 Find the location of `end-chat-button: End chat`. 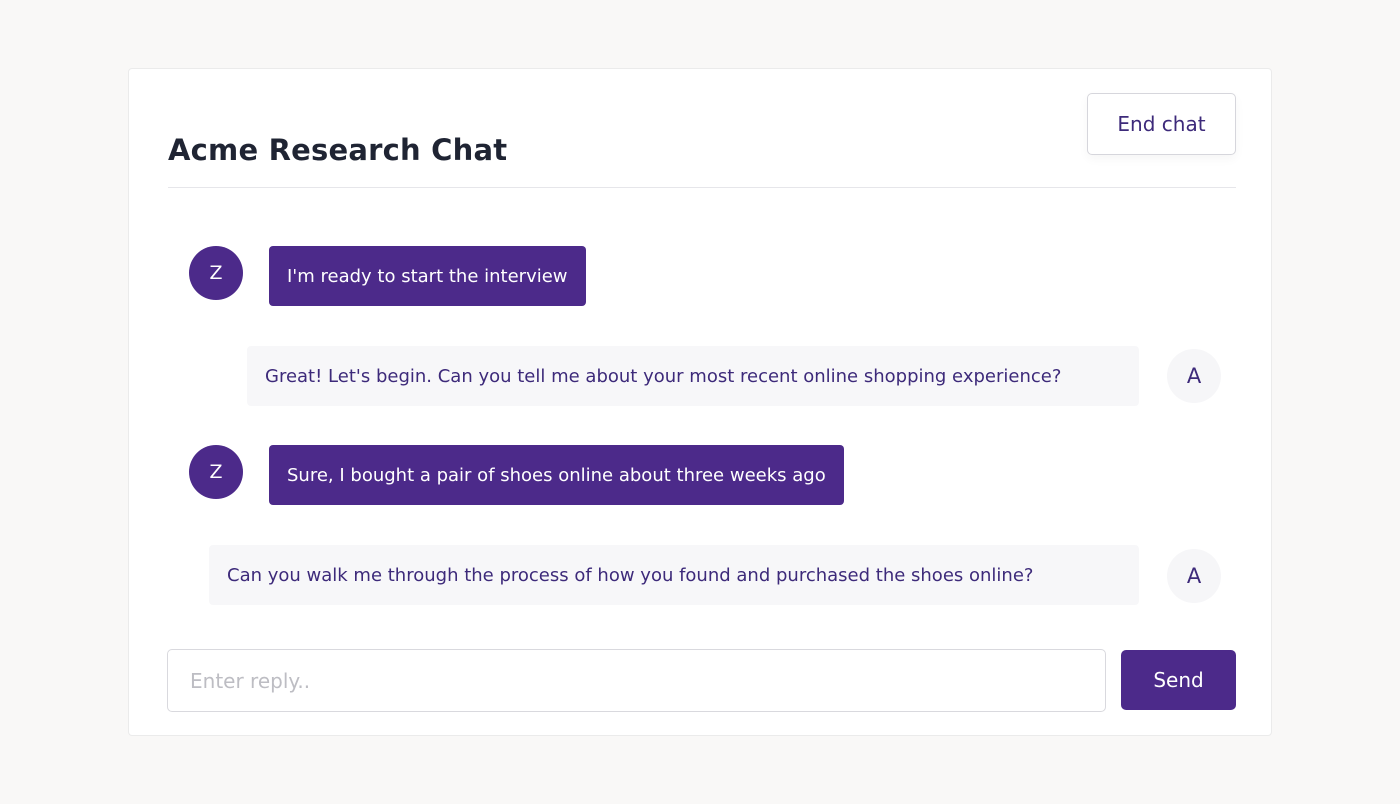

end-chat-button: End chat is located at coordinates (1161, 124).